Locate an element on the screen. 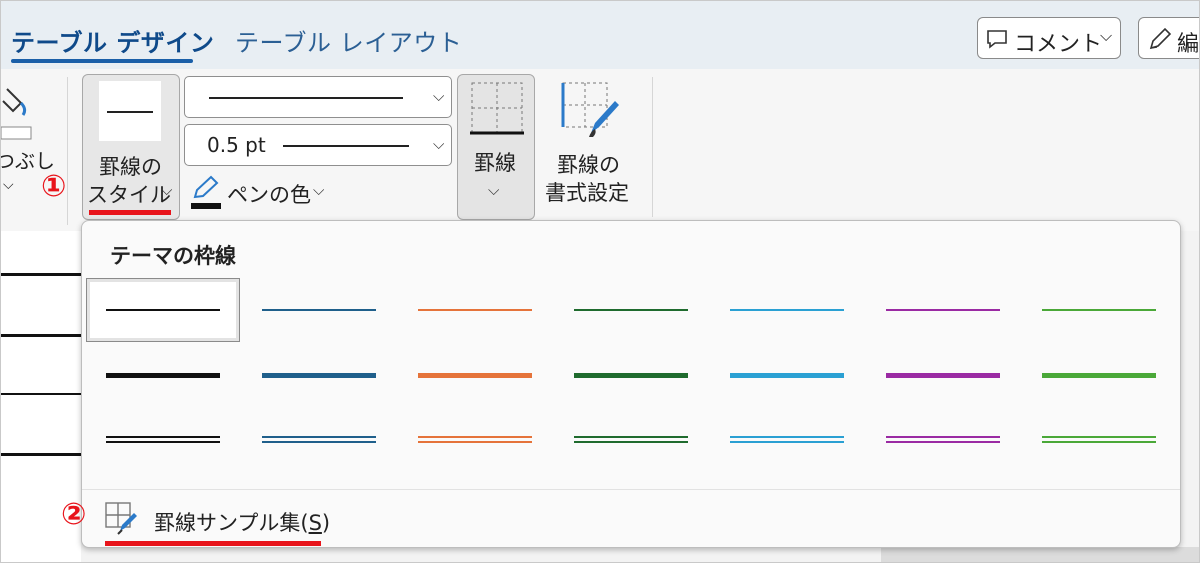 The width and height of the screenshot is (1200, 563). tab-table-design: テーブル デザイン is located at coordinates (112, 40).